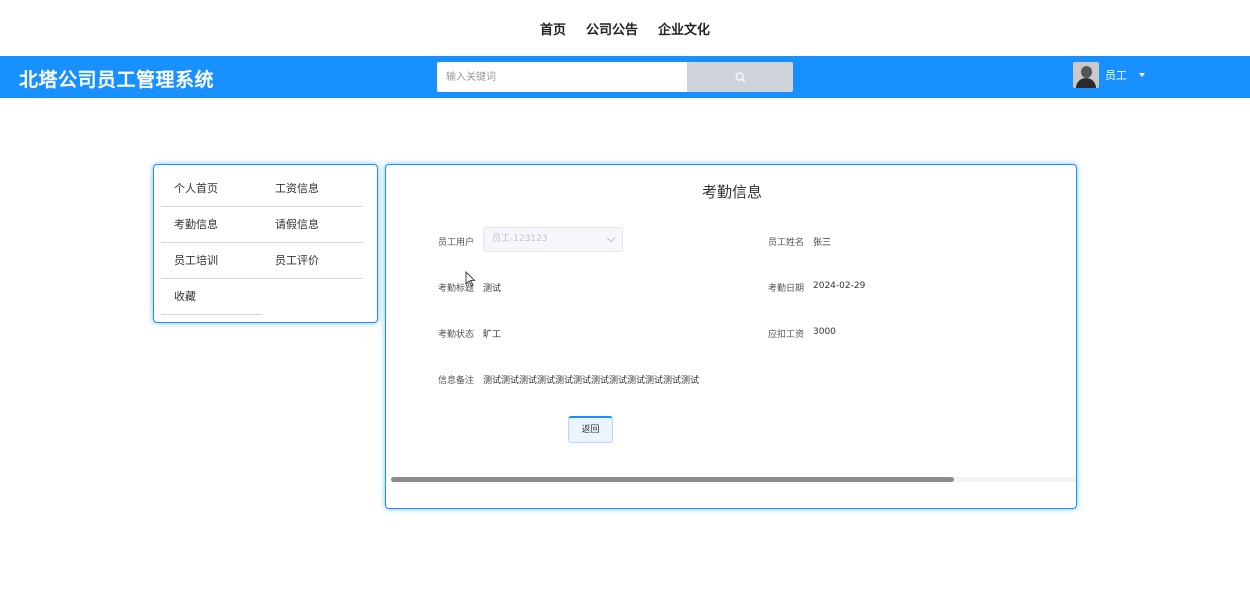 Image resolution: width=1250 pixels, height=590 pixels. I want to click on avatar, so click(1086, 75).